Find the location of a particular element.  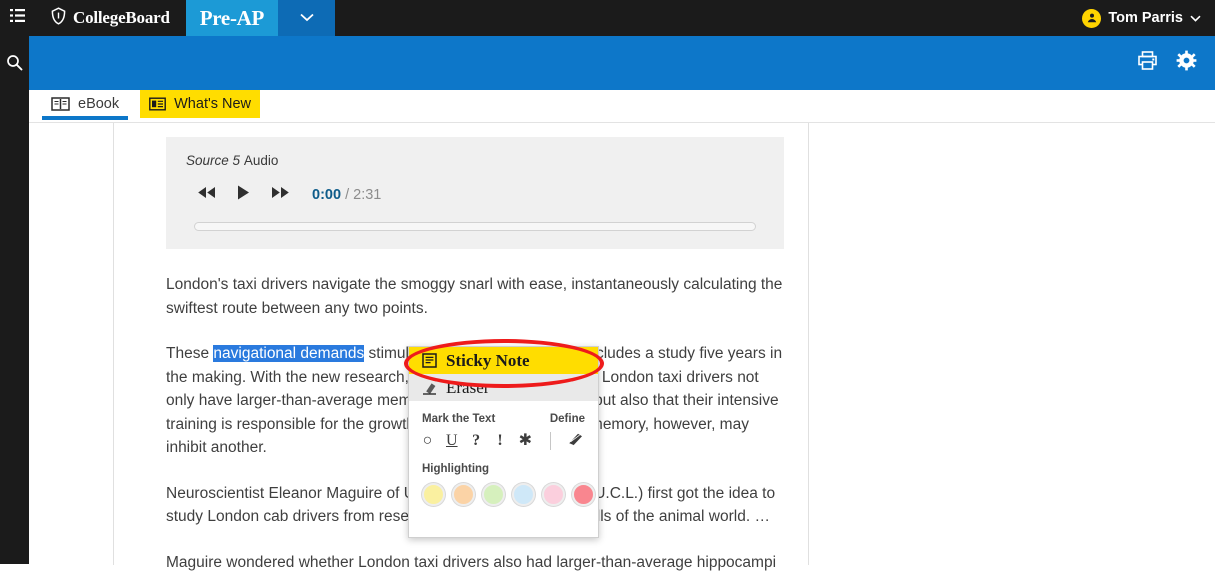

acorn-icon is located at coordinates (58, 18).